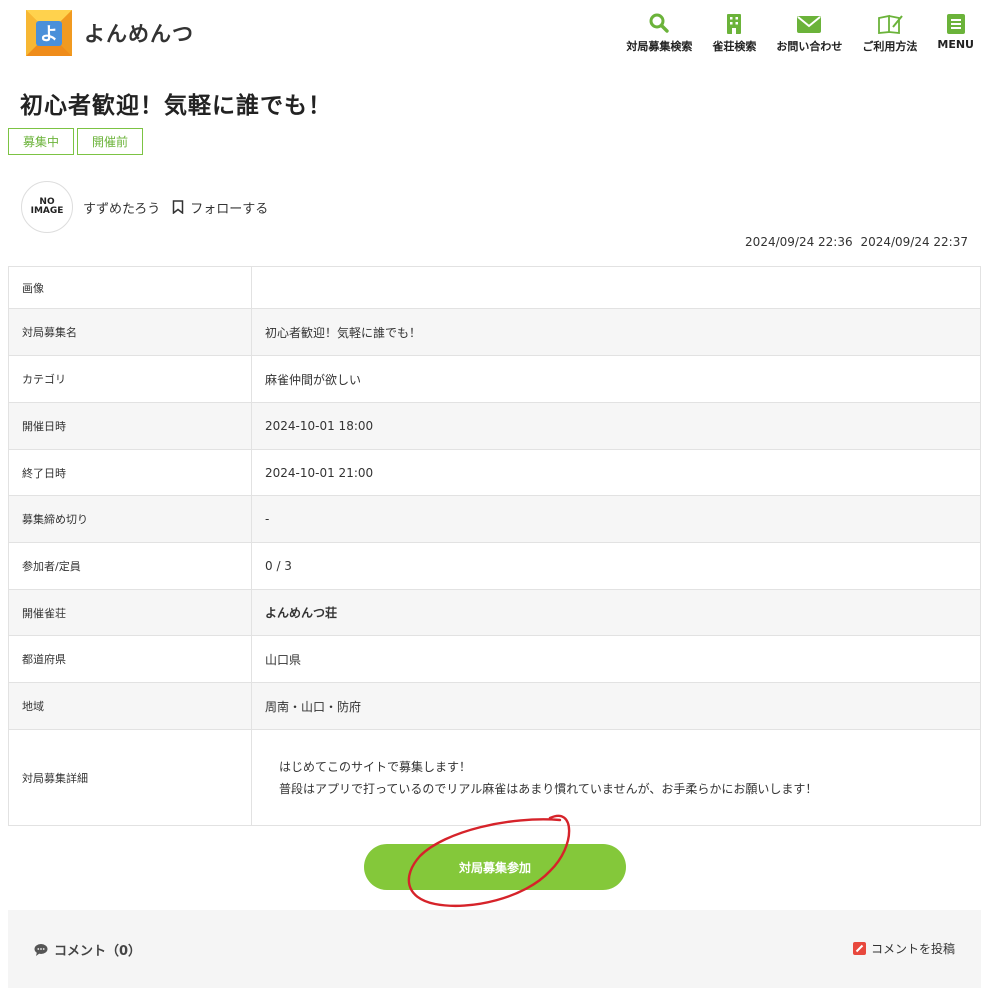 This screenshot has width=988, height=1000. I want to click on comment-section: コメント（0） コメントを投稿, so click(494, 949).